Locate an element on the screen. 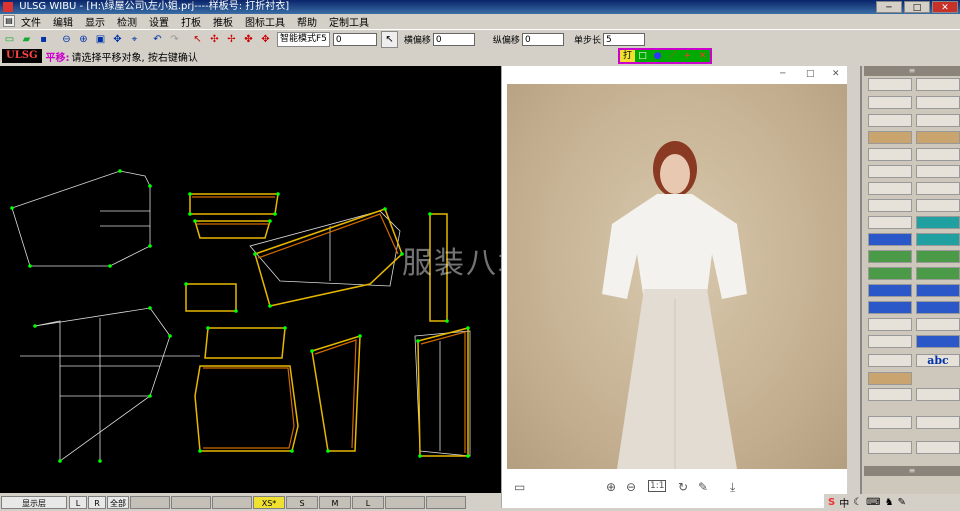 The width and height of the screenshot is (960, 511). viewer-maximize-icon: □ is located at coordinates (810, 74).